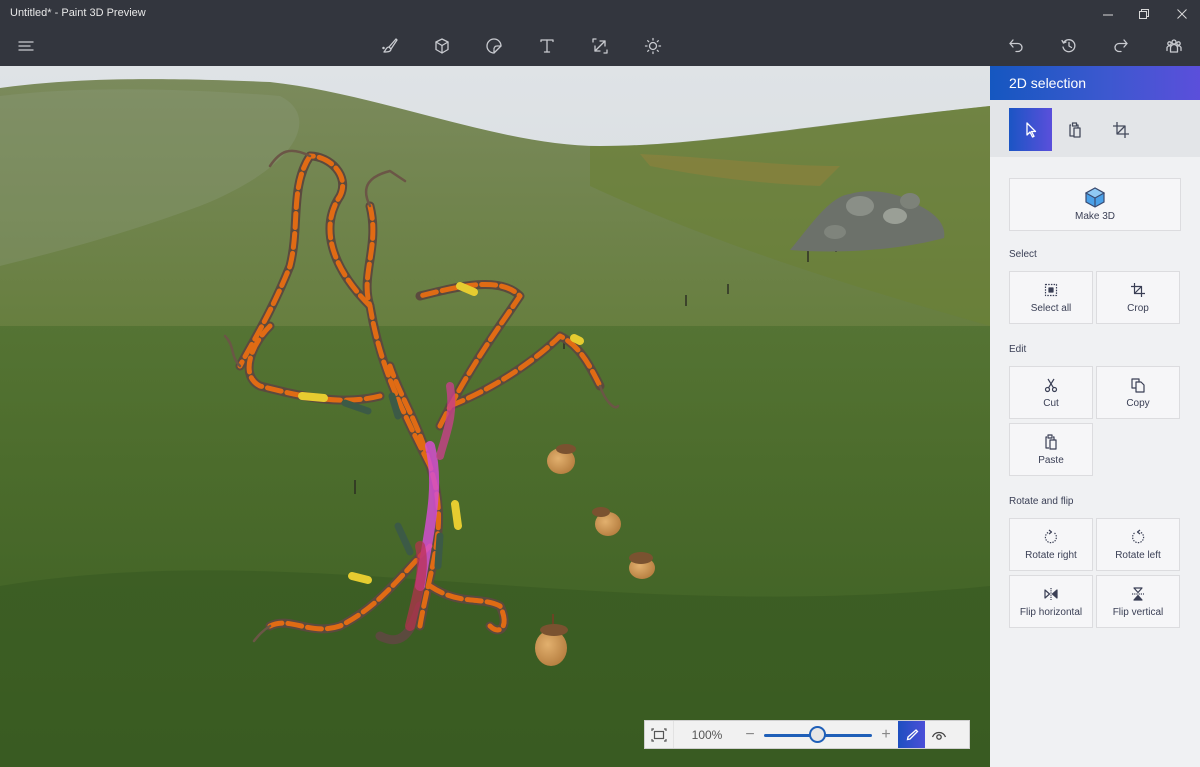 This screenshot has height=767, width=1200. I want to click on flip-horizontal-label: Flip horizontal, so click(1051, 612).